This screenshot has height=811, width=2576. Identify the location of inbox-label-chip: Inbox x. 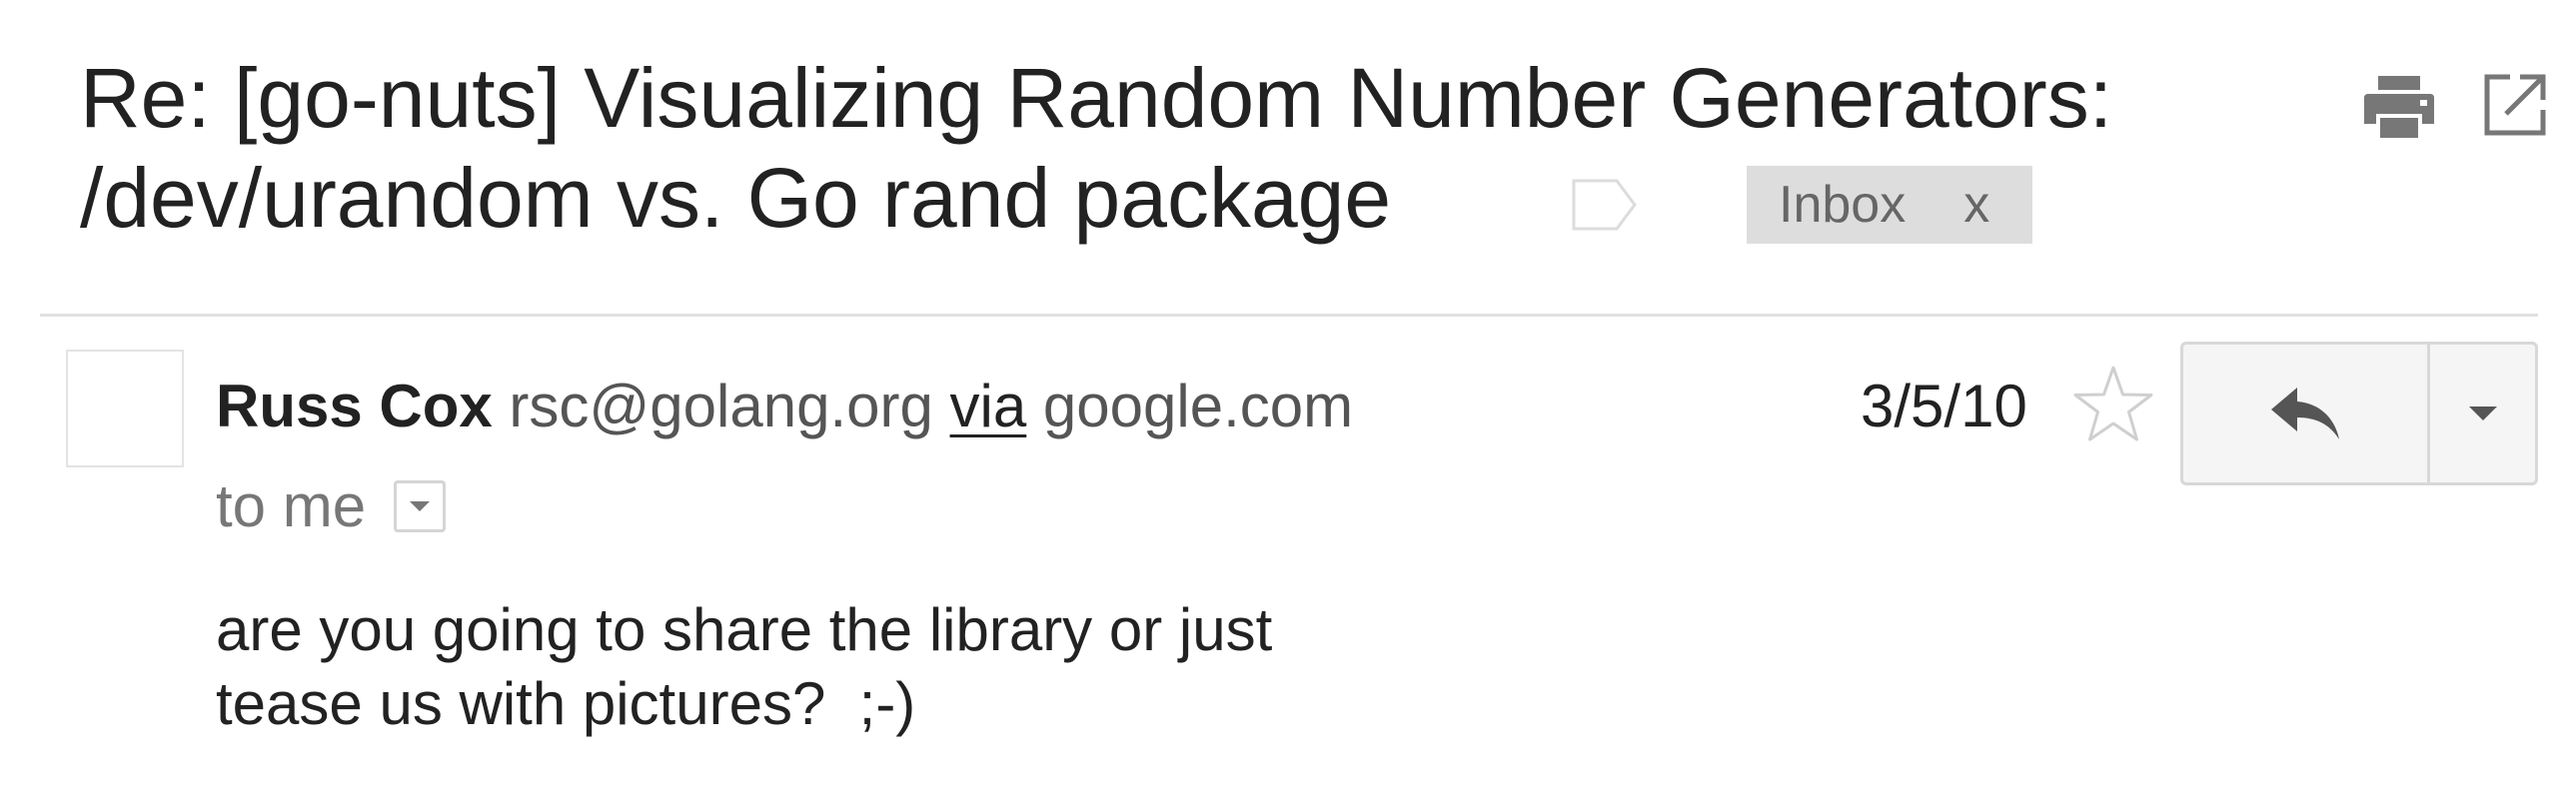
(1889, 205).